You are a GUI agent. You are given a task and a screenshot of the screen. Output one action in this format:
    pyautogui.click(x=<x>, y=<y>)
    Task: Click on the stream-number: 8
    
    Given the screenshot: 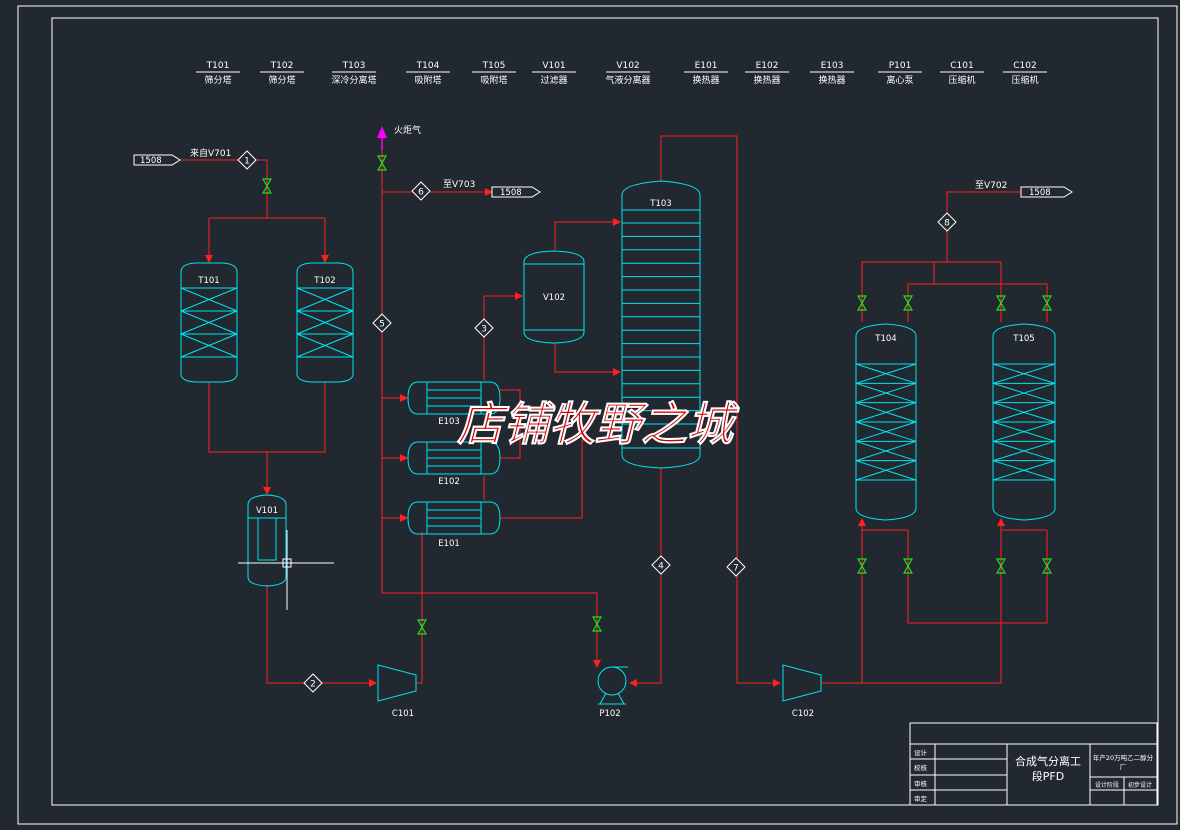 What is the action you would take?
    pyautogui.click(x=947, y=224)
    